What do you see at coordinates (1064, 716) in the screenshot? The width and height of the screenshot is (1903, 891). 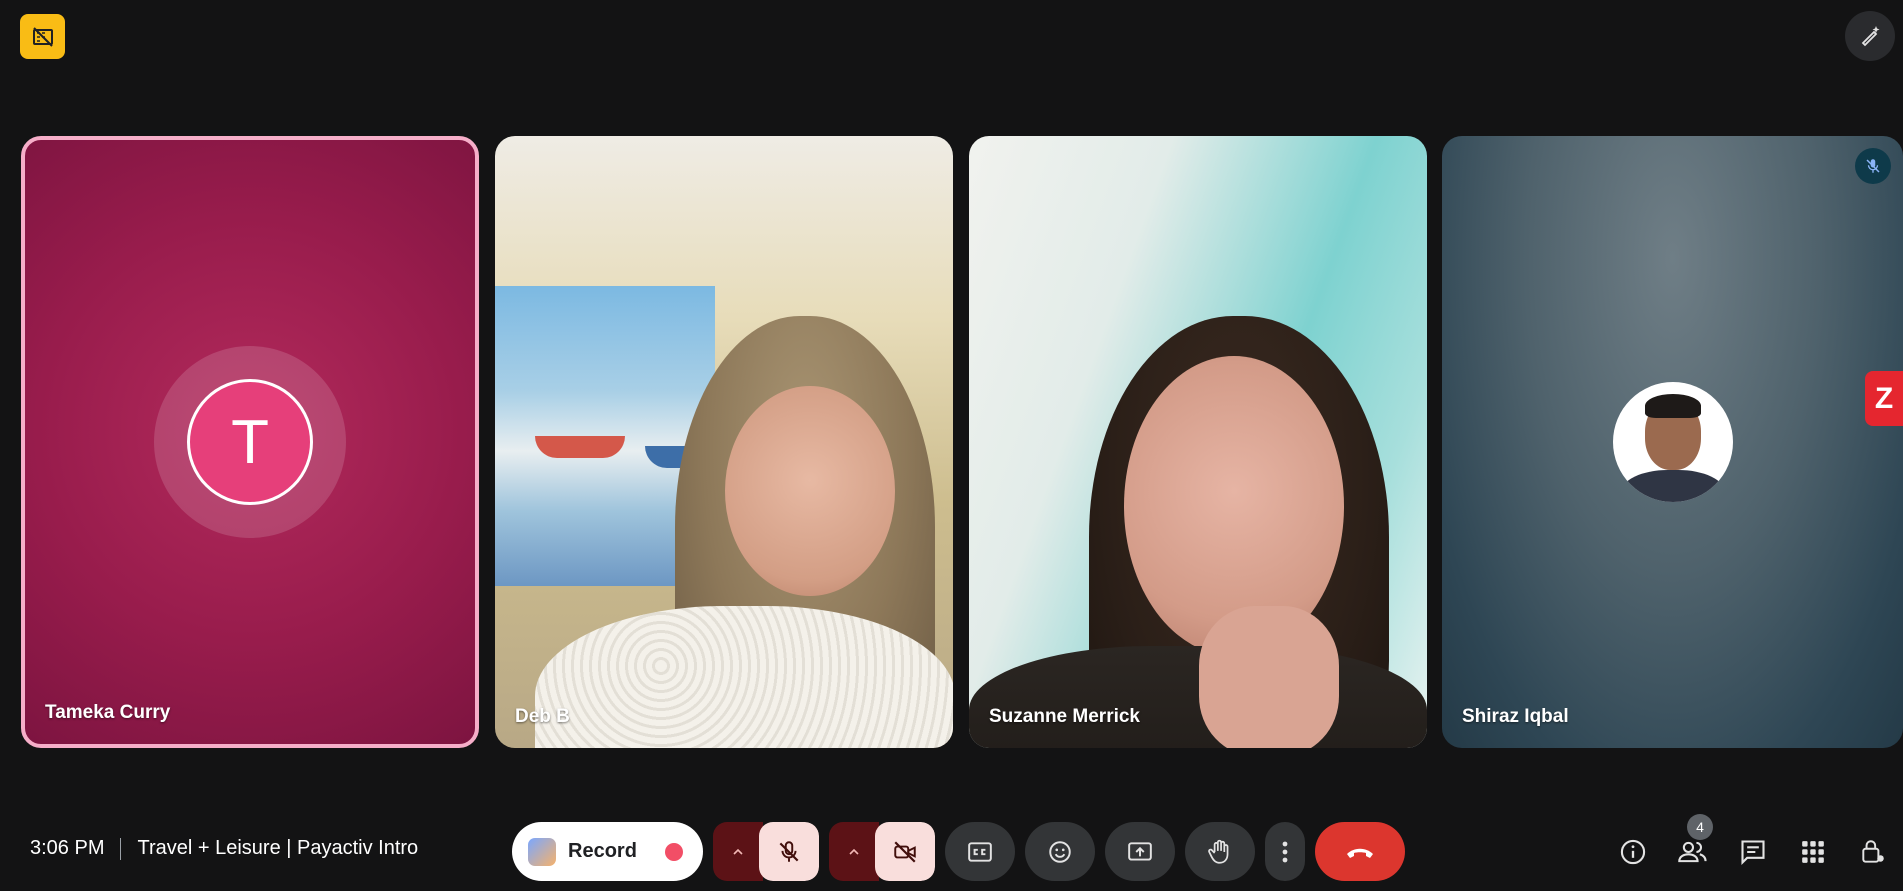 I see `participant-name: Suzanne Merrick` at bounding box center [1064, 716].